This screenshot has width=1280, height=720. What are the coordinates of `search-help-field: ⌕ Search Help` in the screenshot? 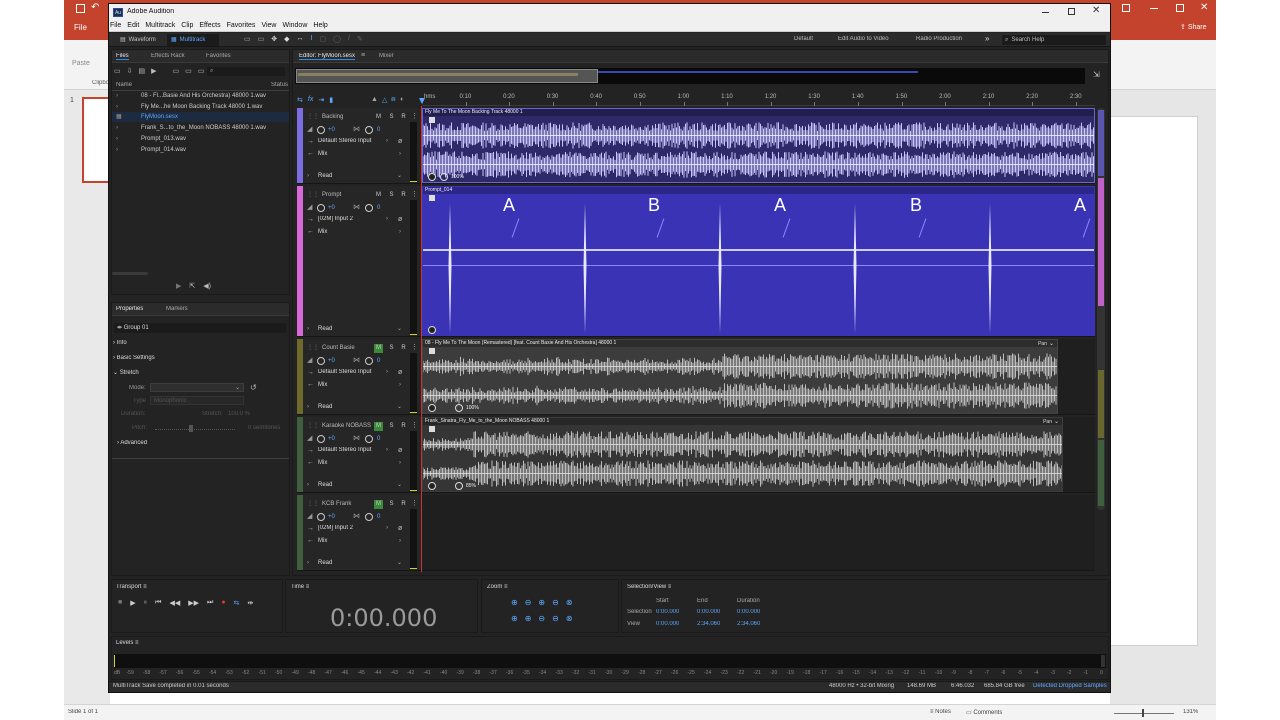 It's located at (1054, 40).